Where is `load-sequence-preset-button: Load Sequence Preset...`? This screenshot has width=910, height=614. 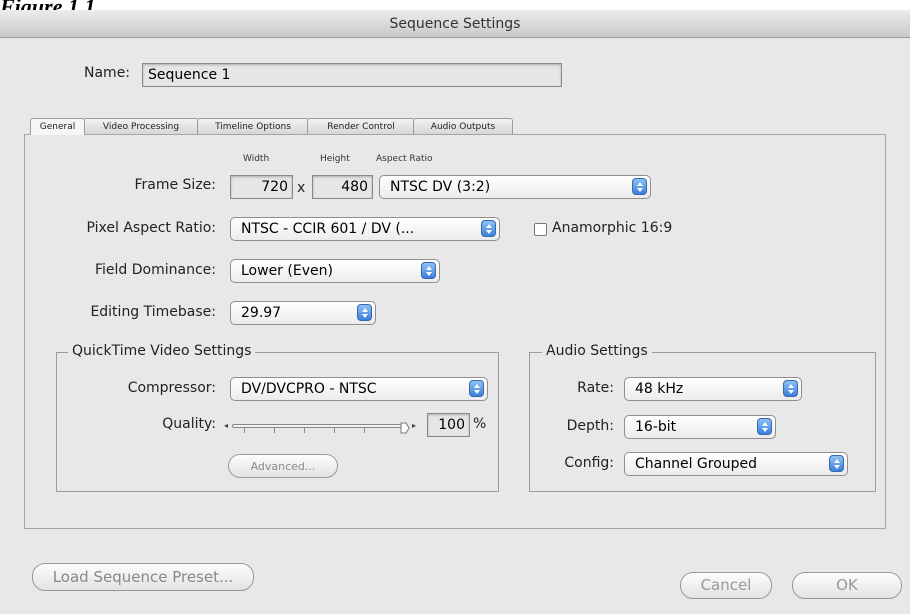
load-sequence-preset-button: Load Sequence Preset... is located at coordinates (143, 577).